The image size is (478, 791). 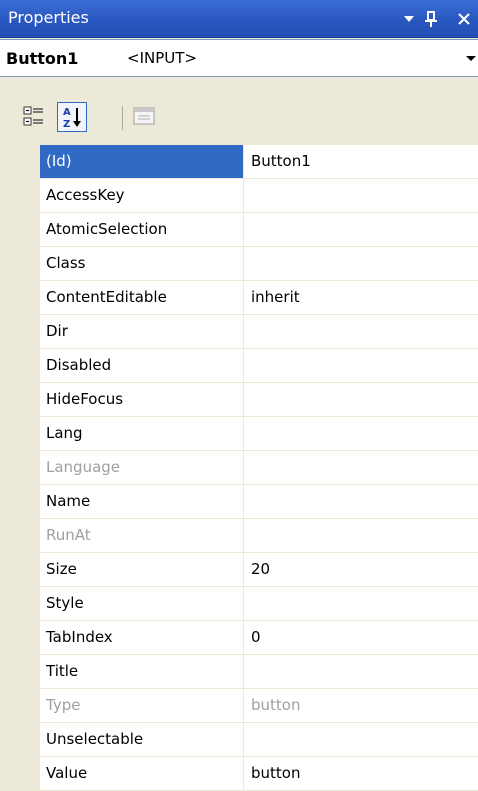 What do you see at coordinates (145, 119) in the screenshot?
I see `property-pages-icon` at bounding box center [145, 119].